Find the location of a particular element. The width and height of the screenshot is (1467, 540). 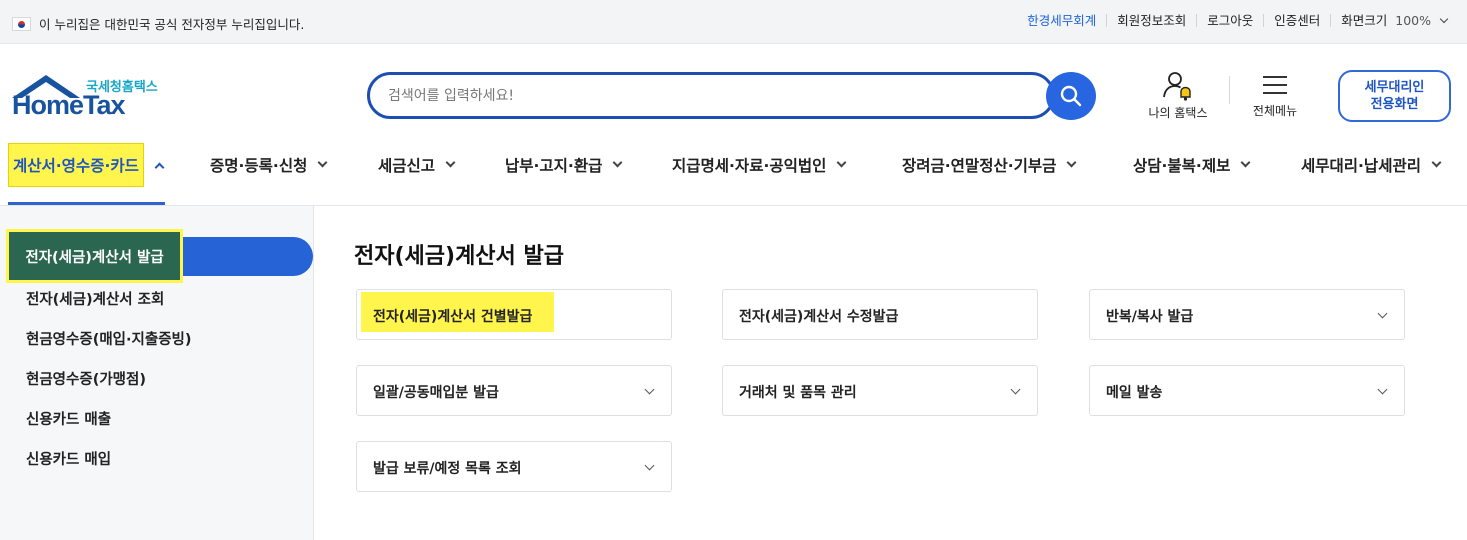

zoom-level: 100% is located at coordinates (1413, 20).